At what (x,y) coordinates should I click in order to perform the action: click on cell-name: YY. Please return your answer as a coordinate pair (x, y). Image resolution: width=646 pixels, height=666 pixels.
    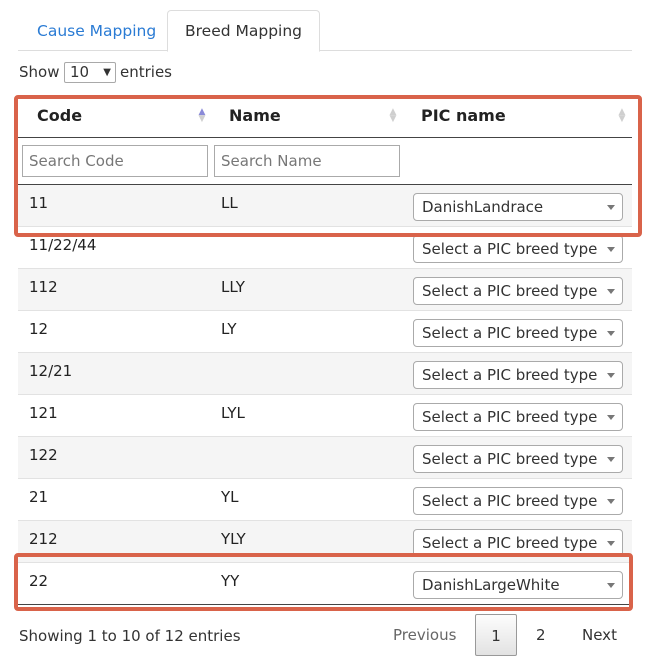
    Looking at the image, I should click on (230, 581).